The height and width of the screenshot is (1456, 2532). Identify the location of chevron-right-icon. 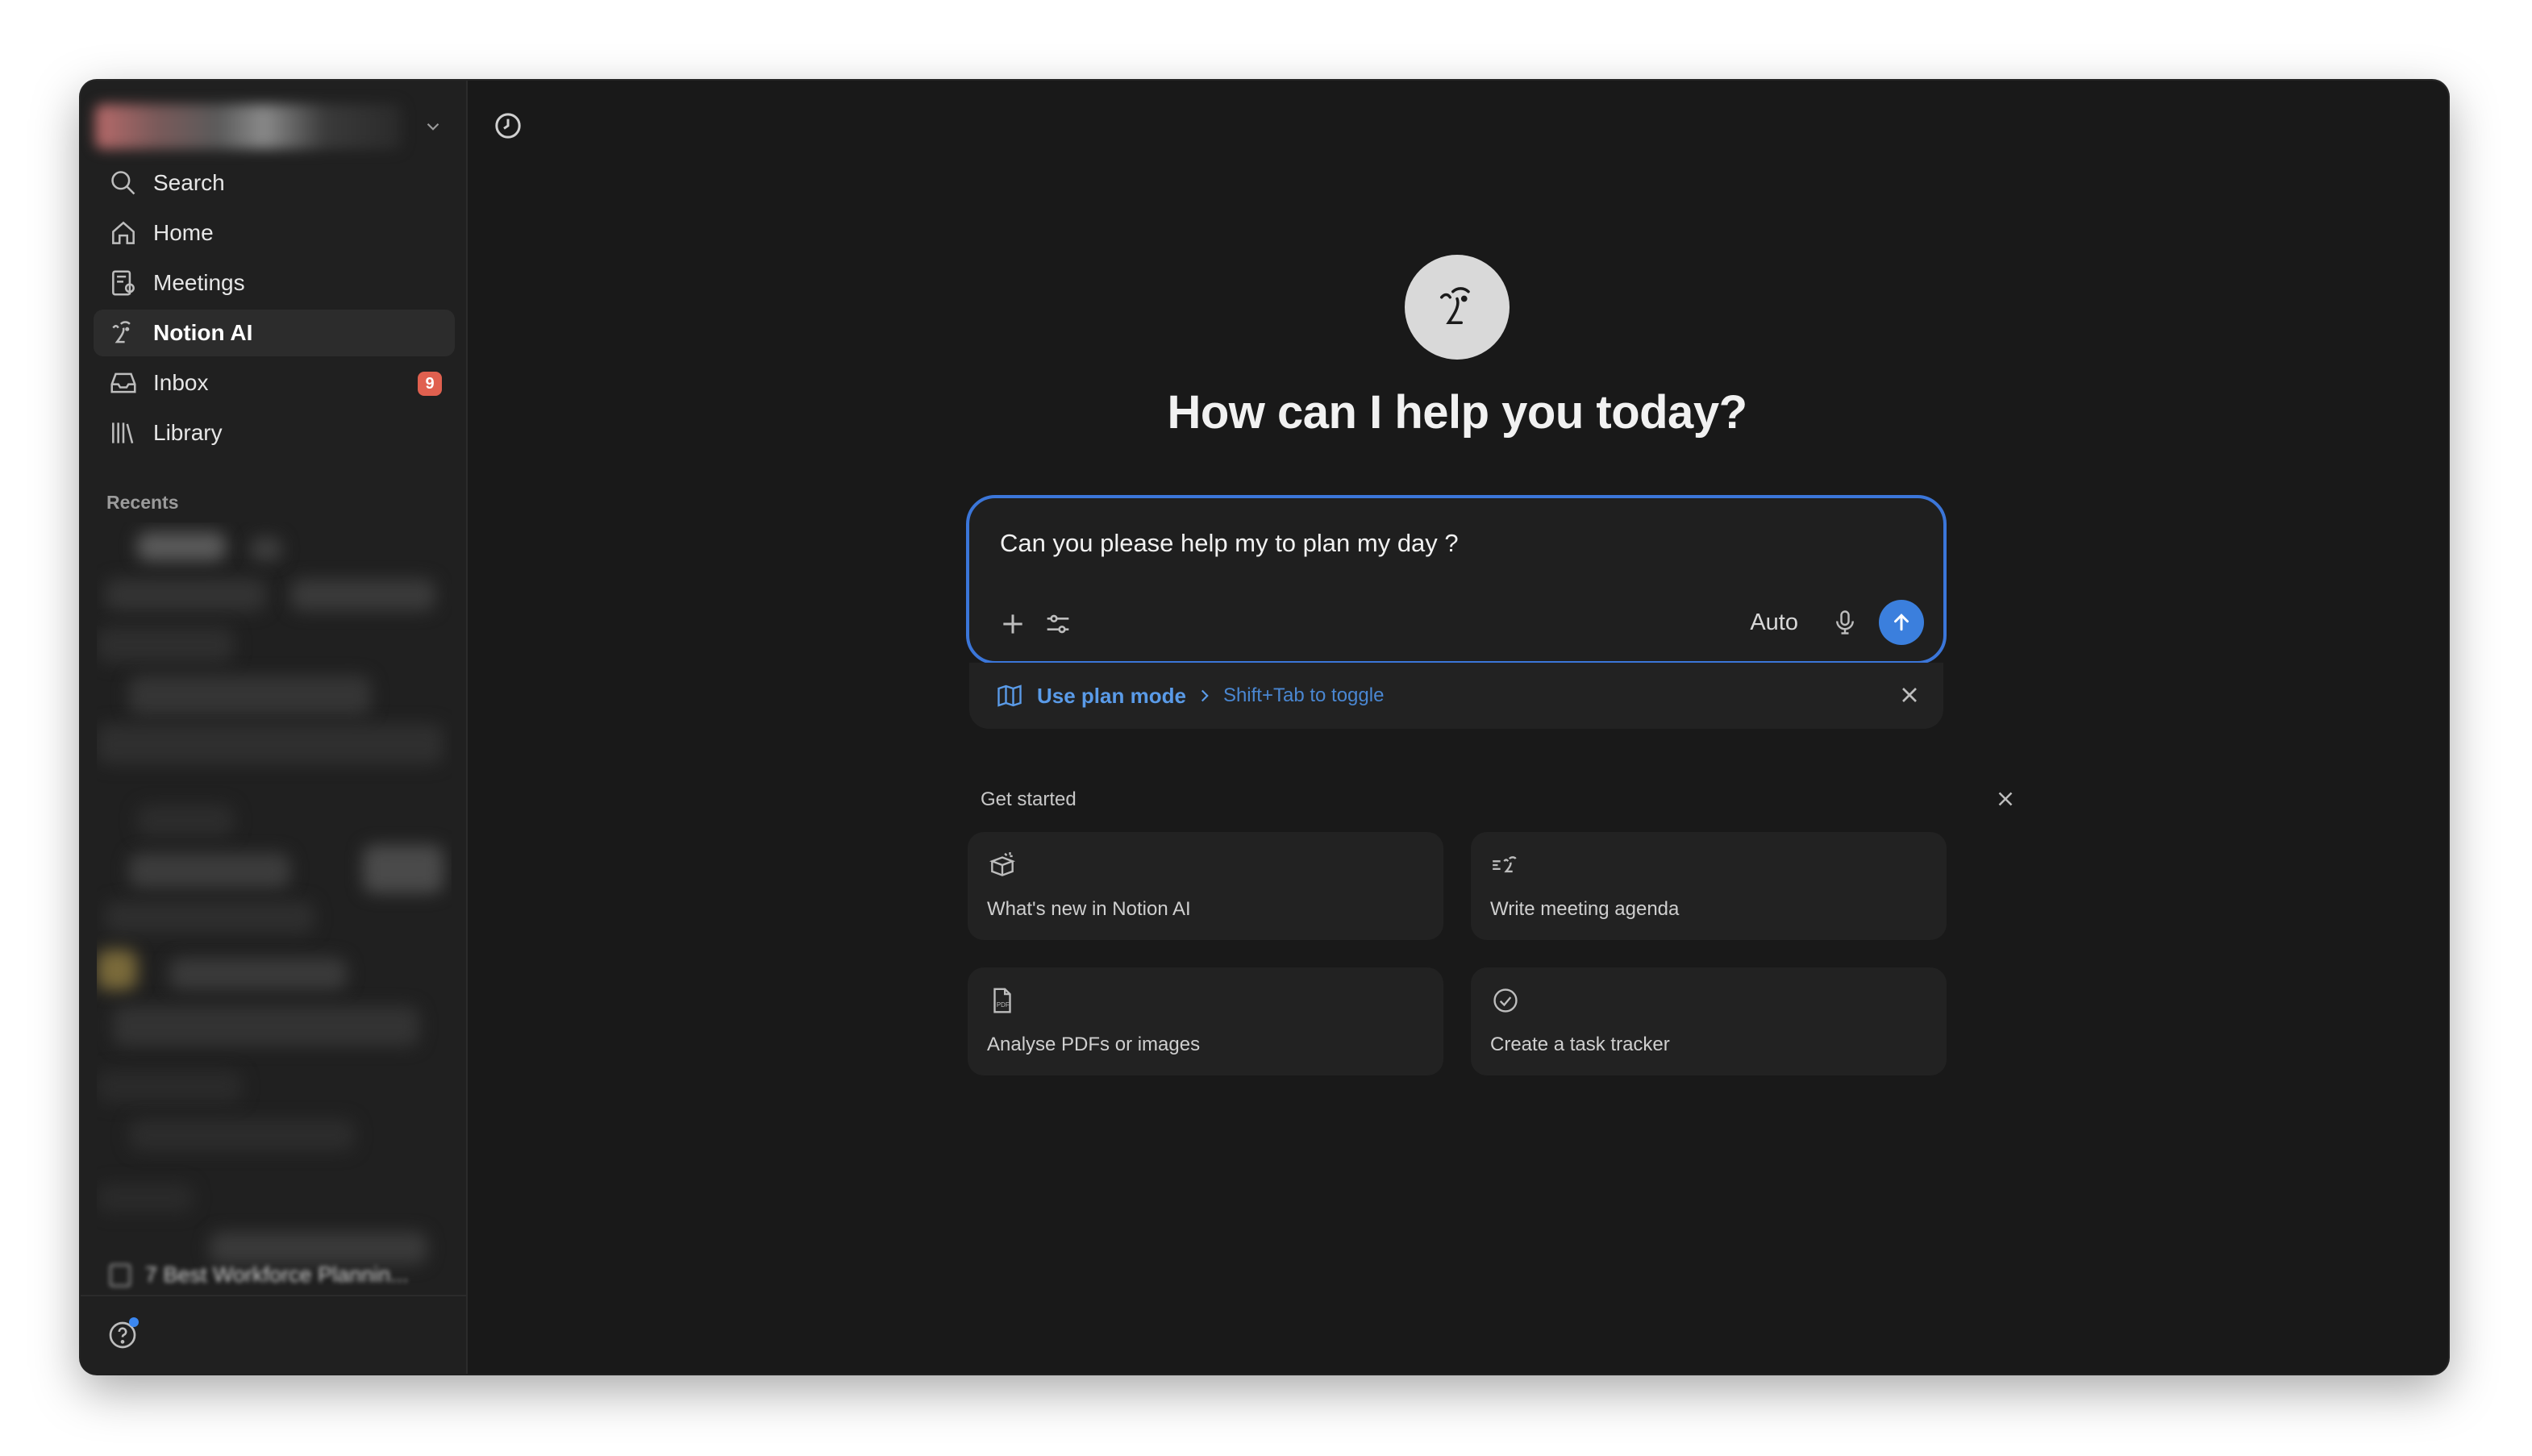
(1205, 695).